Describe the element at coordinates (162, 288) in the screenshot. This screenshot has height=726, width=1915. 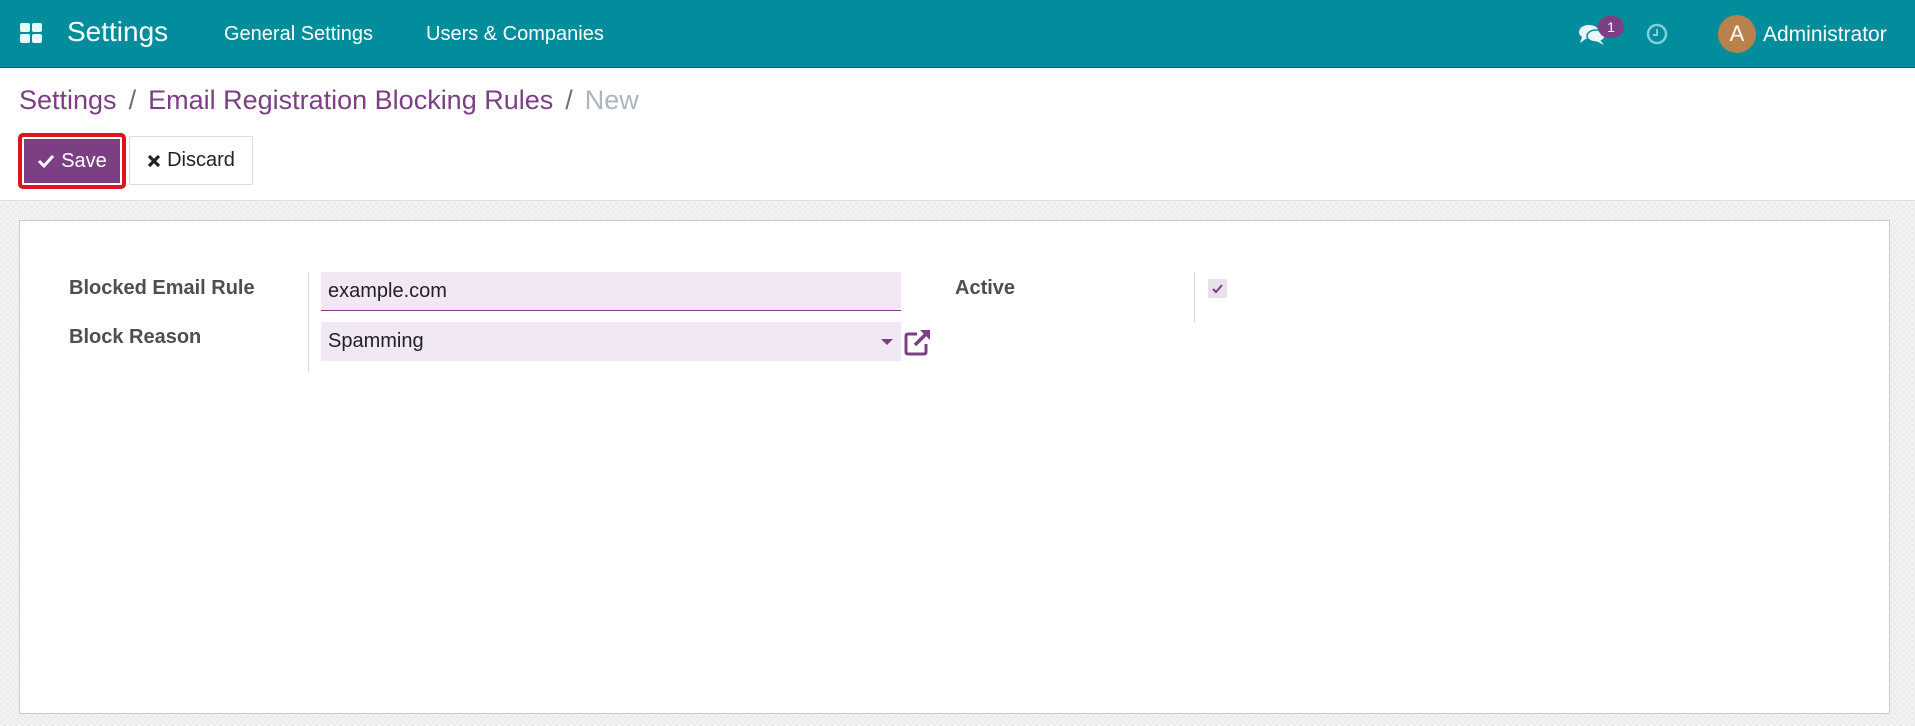
I see `blocked-email-rule-label: Blocked Email Rule` at that location.